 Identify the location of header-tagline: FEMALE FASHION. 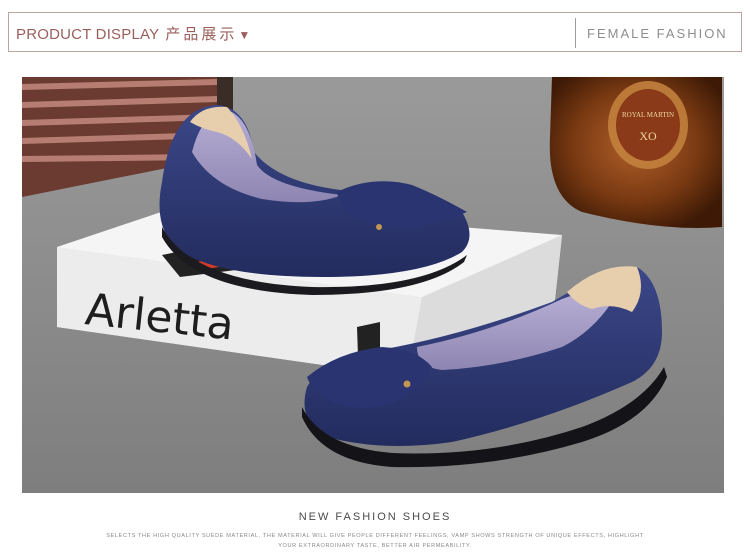
(657, 33).